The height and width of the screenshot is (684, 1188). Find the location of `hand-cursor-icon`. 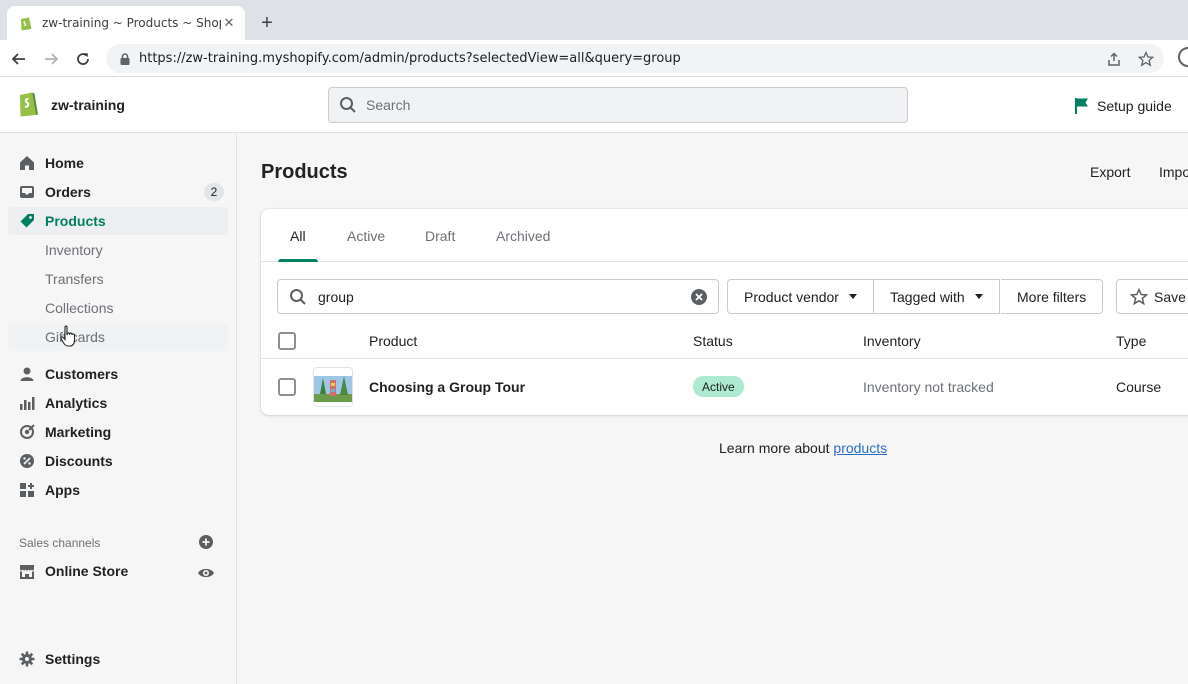

hand-cursor-icon is located at coordinates (68, 336).